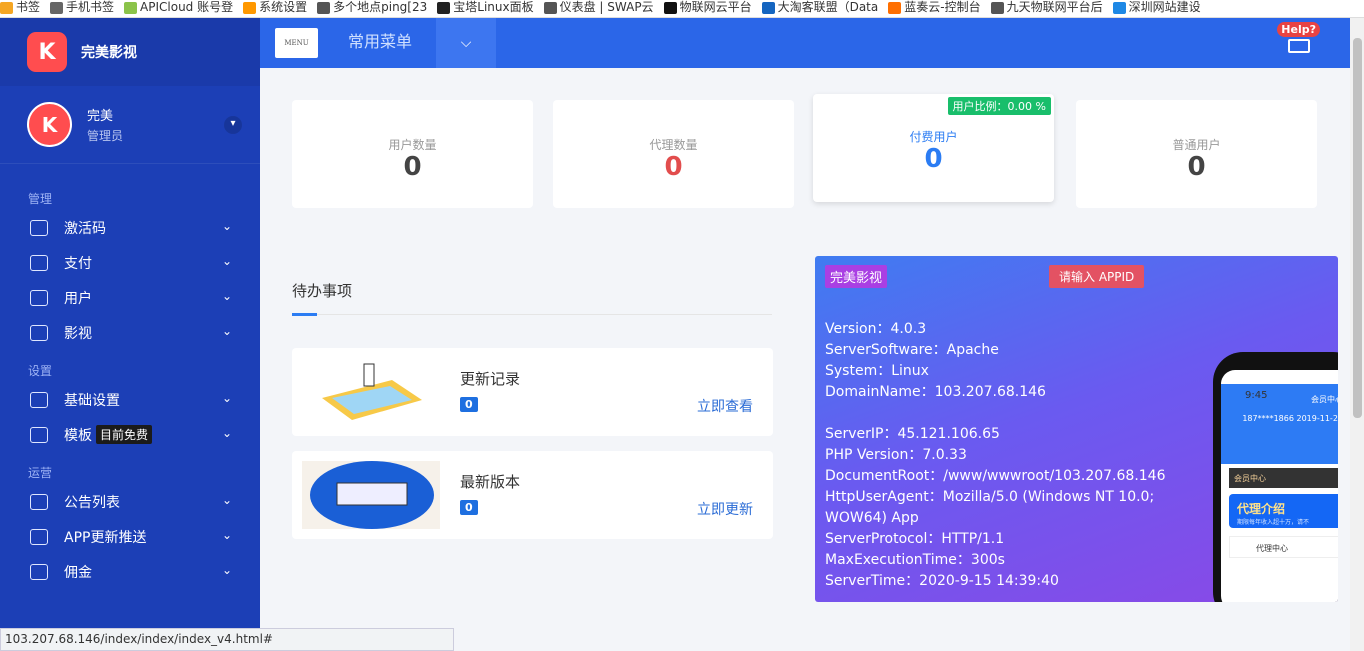 The width and height of the screenshot is (1364, 651). I want to click on brand-name: 完美影视, so click(109, 53).